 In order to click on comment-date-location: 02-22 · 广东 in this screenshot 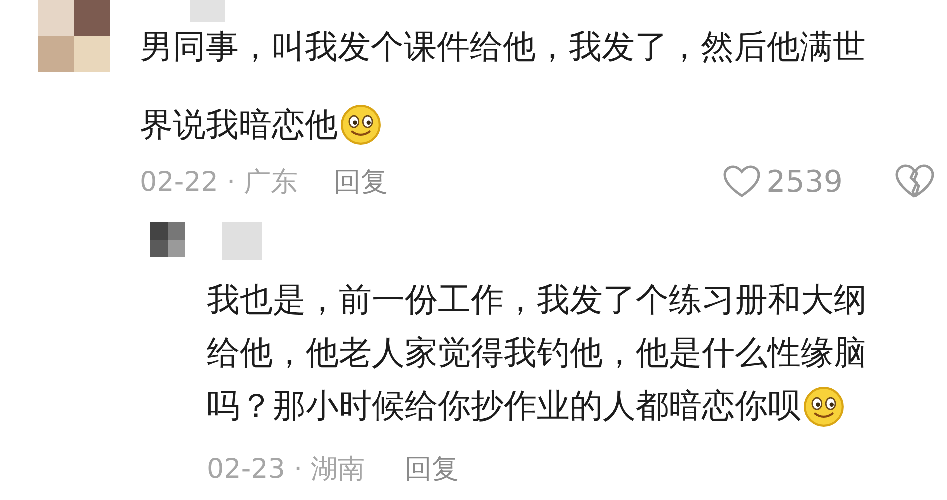, I will do `click(219, 183)`.